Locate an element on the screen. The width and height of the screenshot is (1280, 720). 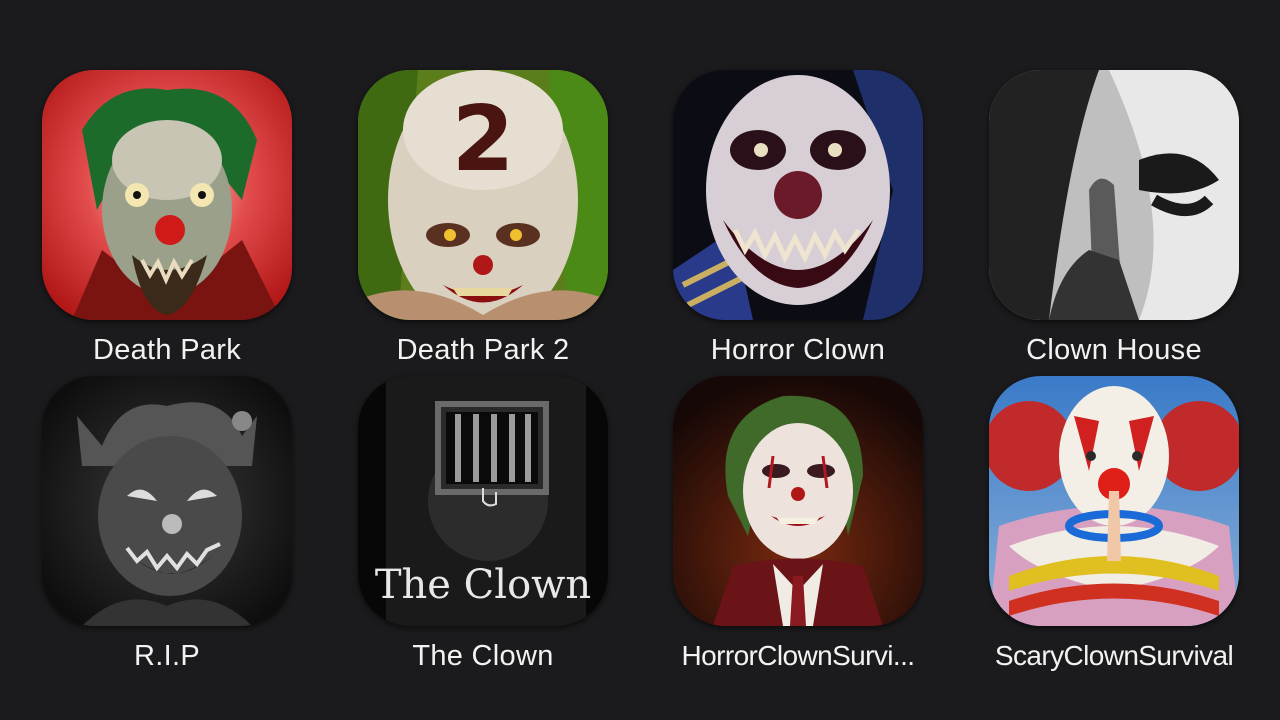
scary-clown-survival-icon is located at coordinates (1114, 501).